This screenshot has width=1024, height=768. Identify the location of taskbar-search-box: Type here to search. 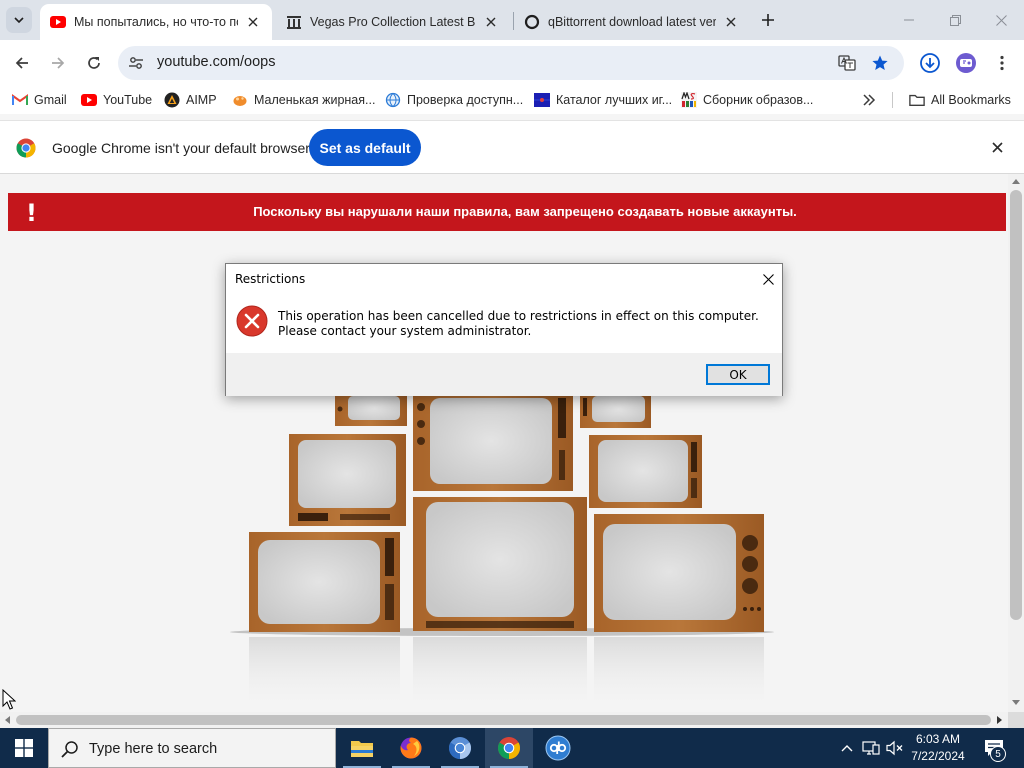
(192, 748).